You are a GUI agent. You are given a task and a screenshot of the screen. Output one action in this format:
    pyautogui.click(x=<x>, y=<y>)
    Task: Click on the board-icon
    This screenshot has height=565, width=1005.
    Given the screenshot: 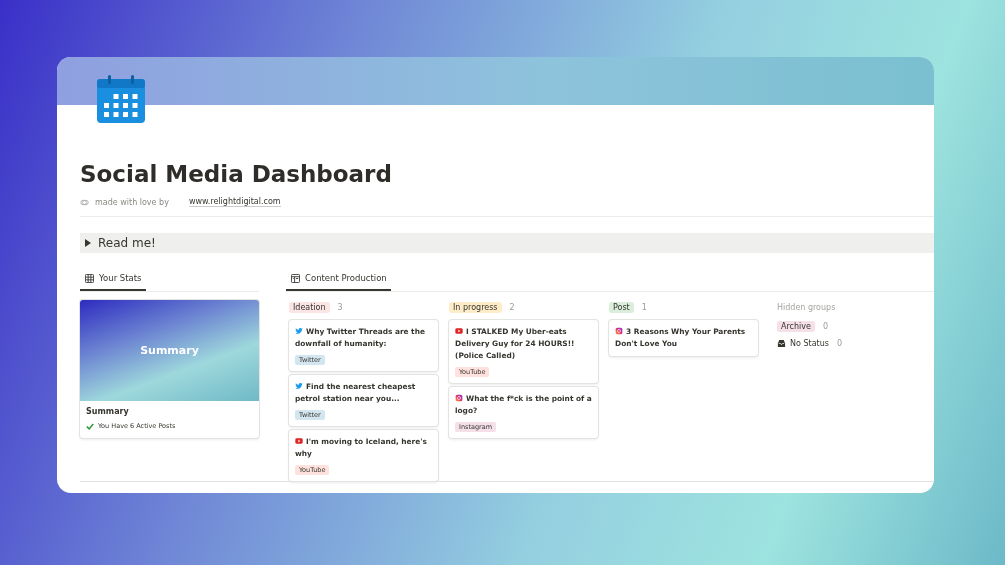 What is the action you would take?
    pyautogui.click(x=295, y=278)
    